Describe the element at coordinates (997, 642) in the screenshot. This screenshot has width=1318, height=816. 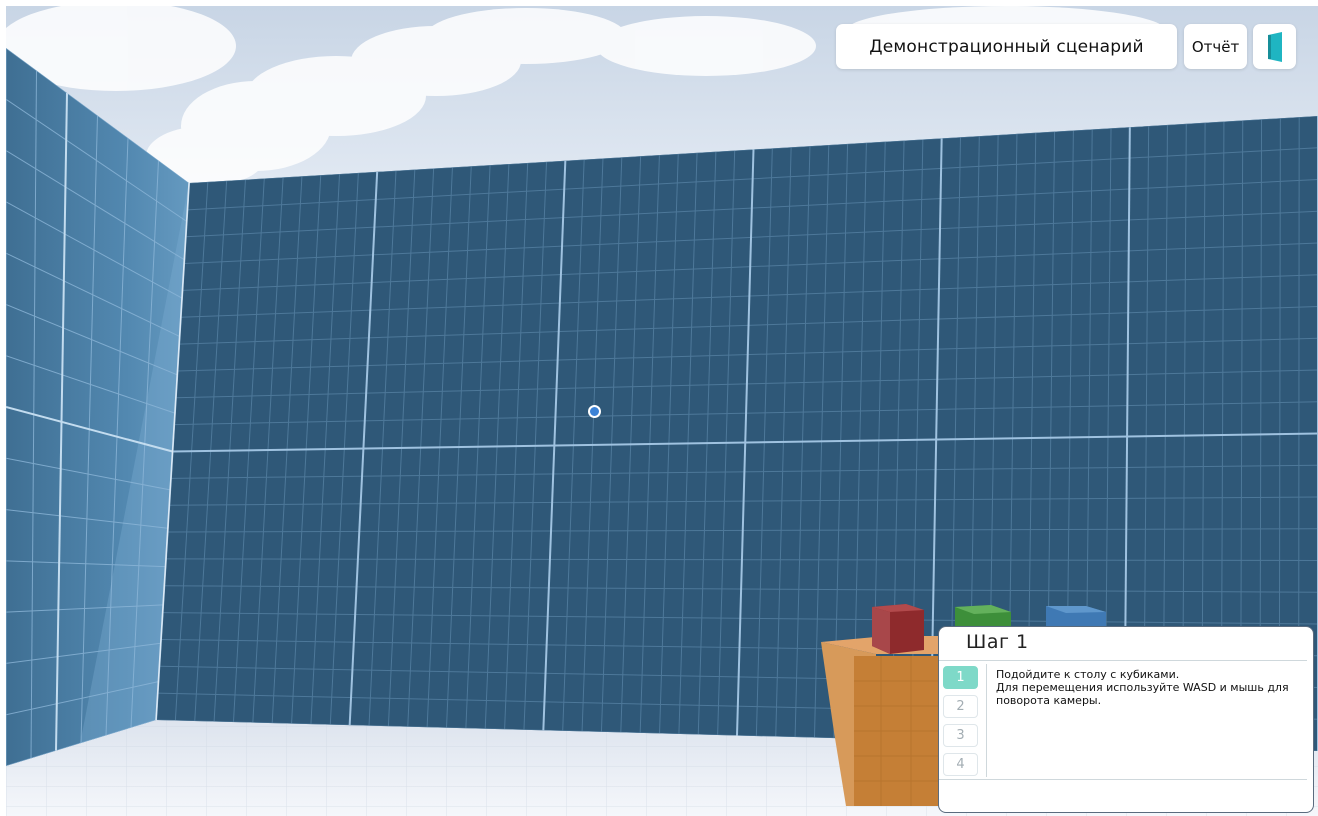
I see `step-title: Шаг 1` at that location.